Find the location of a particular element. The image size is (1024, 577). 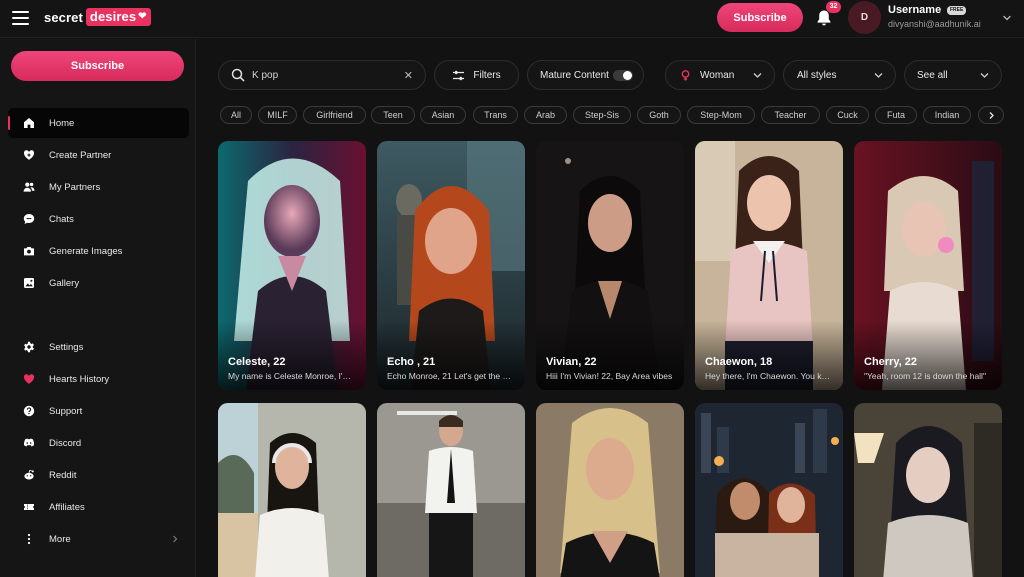

sidebar-item-label: Gallery is located at coordinates (64, 283).